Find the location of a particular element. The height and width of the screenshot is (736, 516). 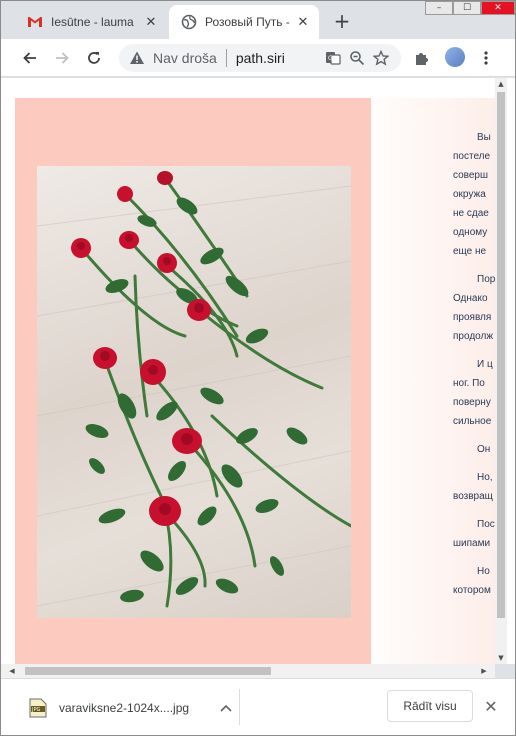

puzzle-icon is located at coordinates (422, 59).